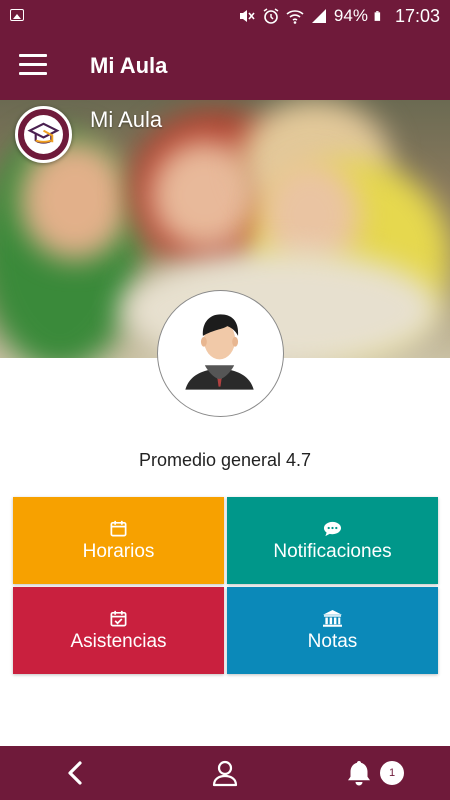 This screenshot has width=450, height=800. I want to click on user-avatar, so click(220, 353).